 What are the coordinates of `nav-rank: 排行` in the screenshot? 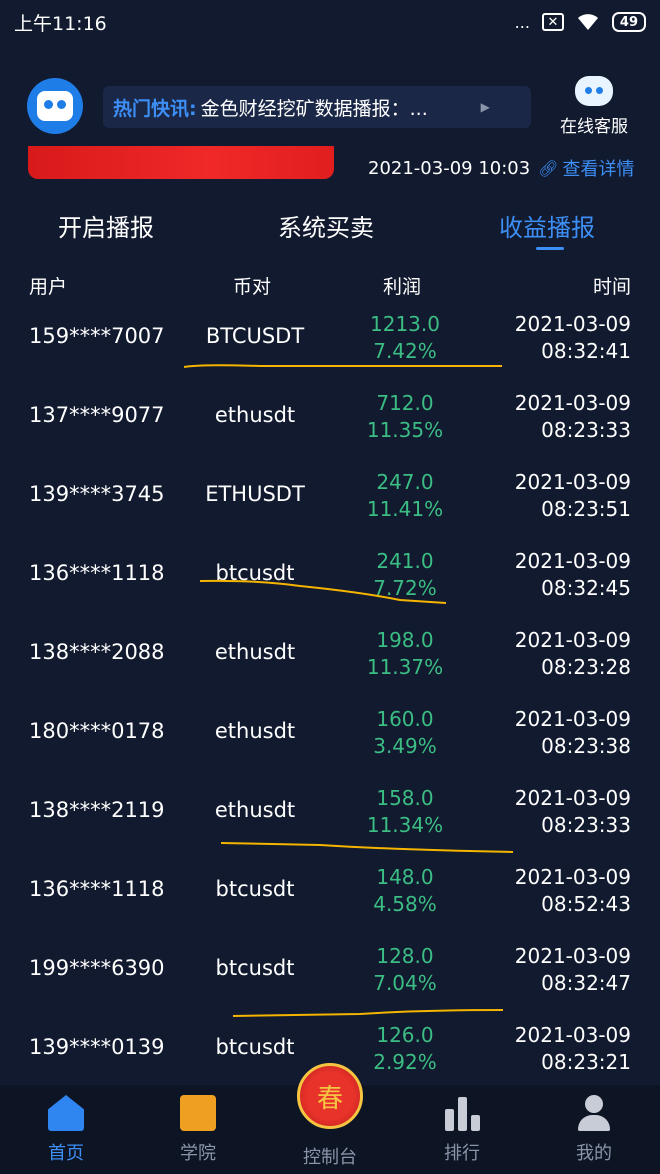 It's located at (462, 1130).